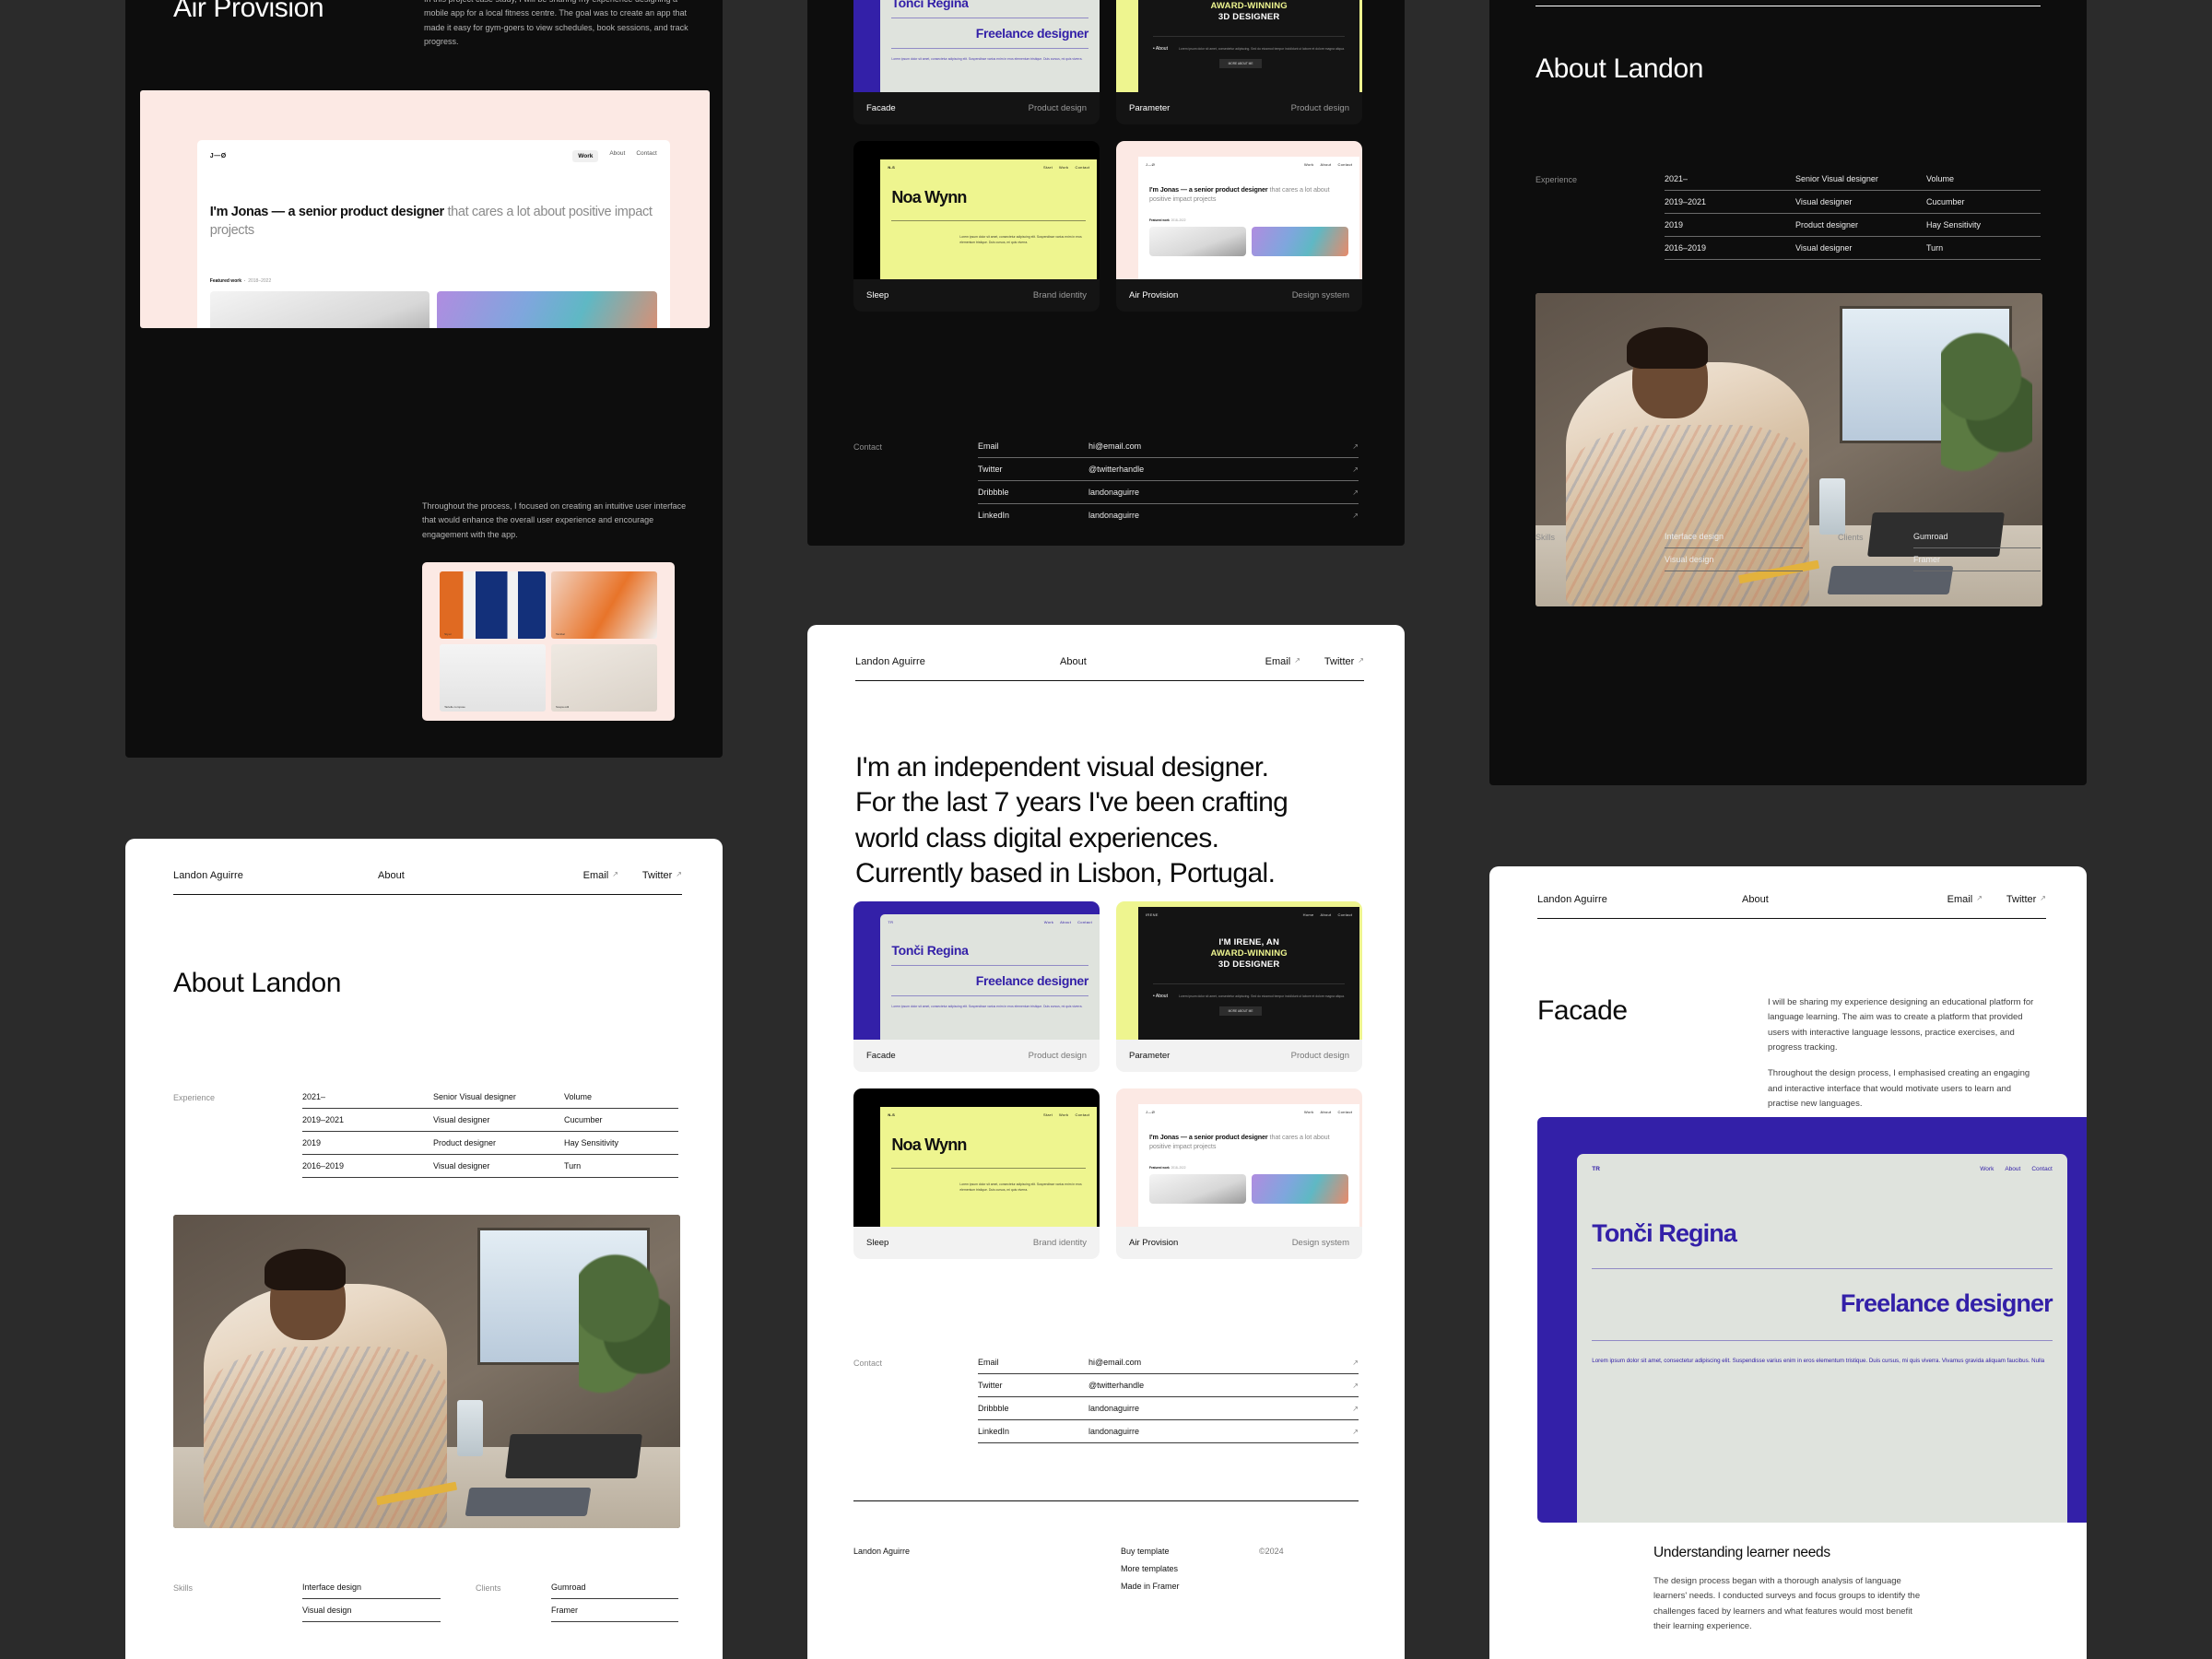 The width and height of the screenshot is (2212, 1659). I want to click on page-title: About Landon, so click(257, 983).